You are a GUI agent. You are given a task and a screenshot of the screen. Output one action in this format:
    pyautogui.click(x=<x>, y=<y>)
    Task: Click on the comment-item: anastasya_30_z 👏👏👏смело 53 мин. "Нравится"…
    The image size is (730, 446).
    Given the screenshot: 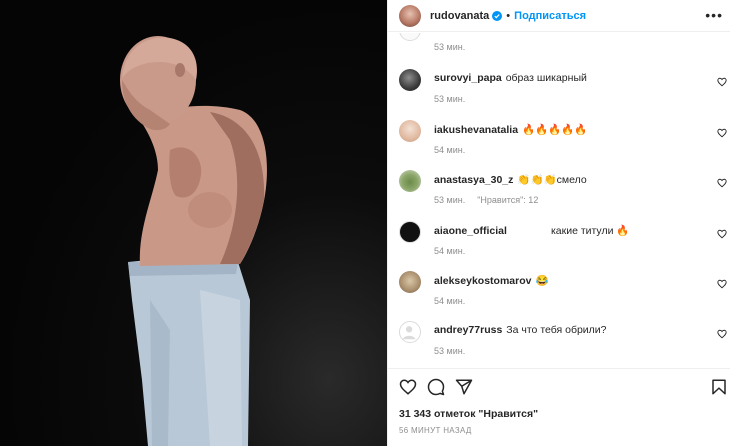 What is the action you would take?
    pyautogui.click(x=559, y=195)
    